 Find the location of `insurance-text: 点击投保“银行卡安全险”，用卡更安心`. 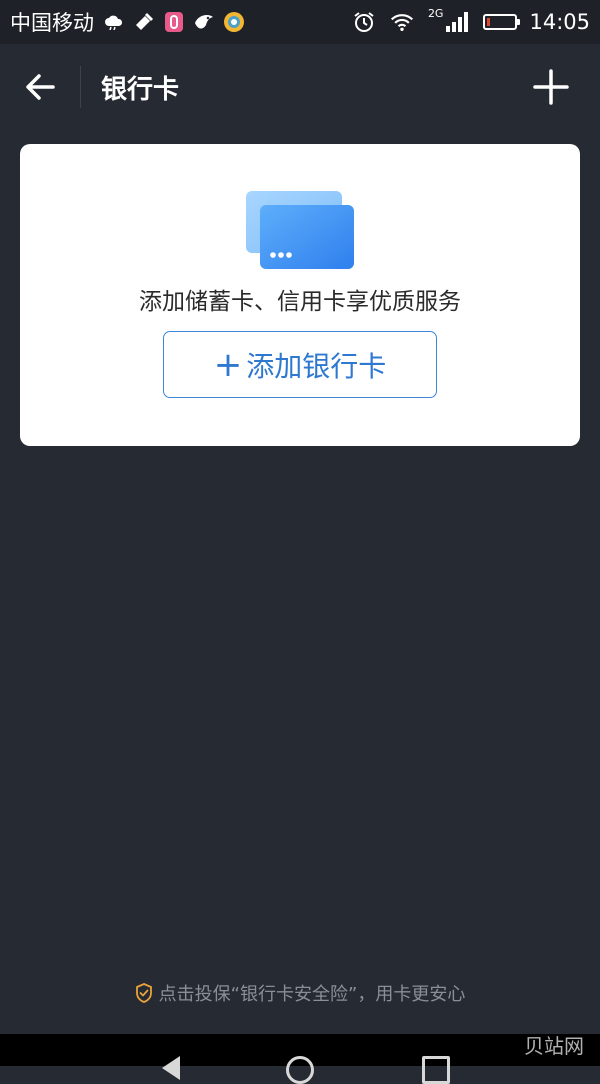

insurance-text: 点击投保“银行卡安全险”，用卡更安心 is located at coordinates (312, 994).